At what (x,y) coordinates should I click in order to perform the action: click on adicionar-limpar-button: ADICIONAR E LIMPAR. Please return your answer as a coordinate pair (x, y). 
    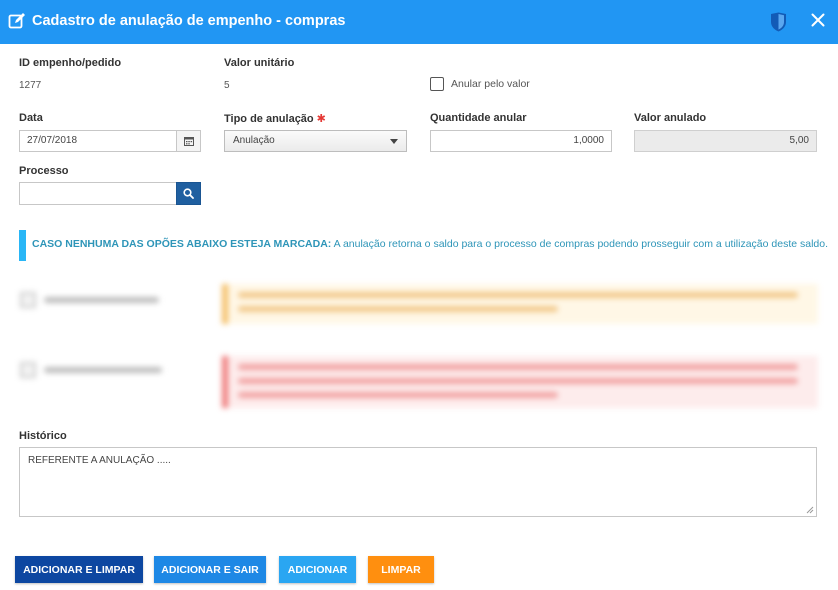
    Looking at the image, I should click on (79, 569).